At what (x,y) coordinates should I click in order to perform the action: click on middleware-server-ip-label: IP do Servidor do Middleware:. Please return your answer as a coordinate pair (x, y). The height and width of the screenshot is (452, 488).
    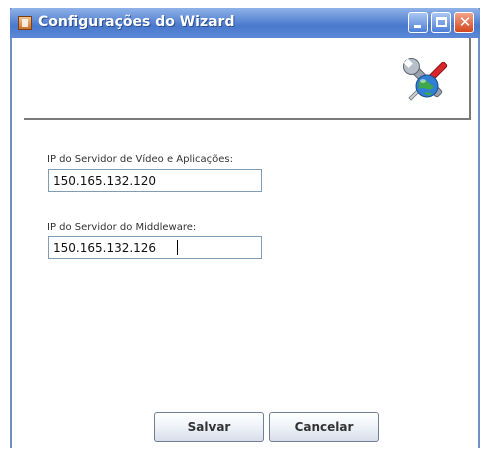
    Looking at the image, I should click on (122, 227).